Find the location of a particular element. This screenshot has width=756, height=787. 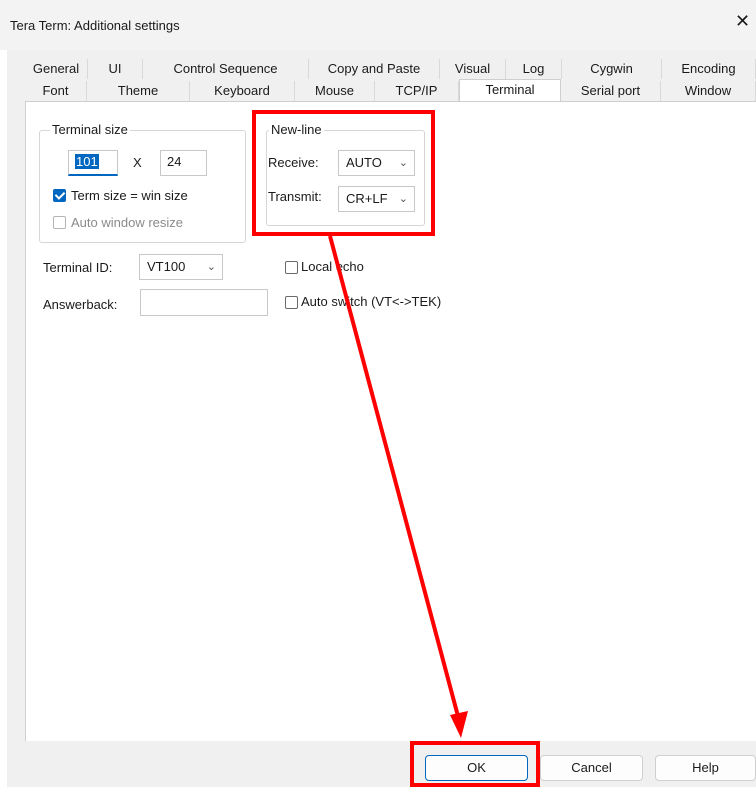

tab-visual: Visual is located at coordinates (473, 69).